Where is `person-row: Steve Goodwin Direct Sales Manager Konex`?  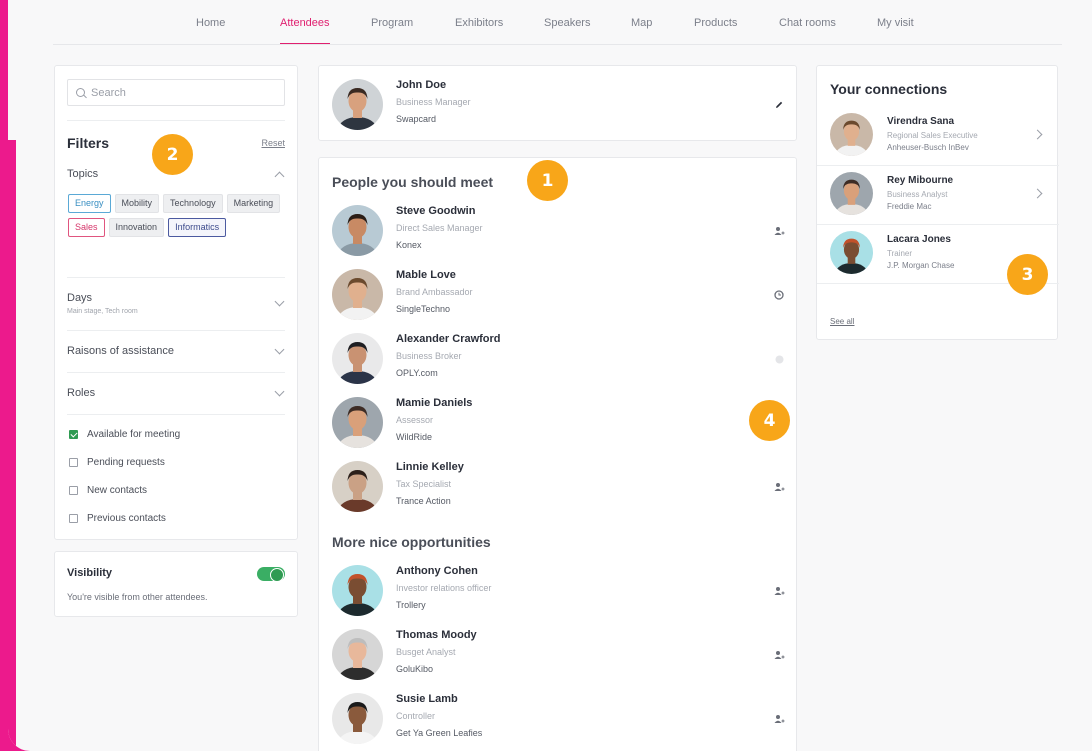
person-row: Steve Goodwin Direct Sales Manager Konex is located at coordinates (559, 233).